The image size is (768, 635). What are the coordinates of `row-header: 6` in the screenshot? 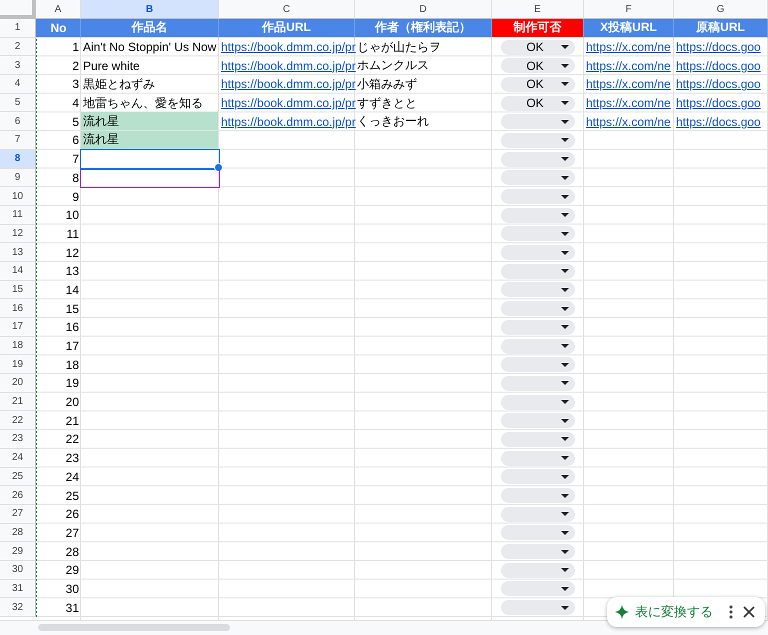 It's located at (18, 122).